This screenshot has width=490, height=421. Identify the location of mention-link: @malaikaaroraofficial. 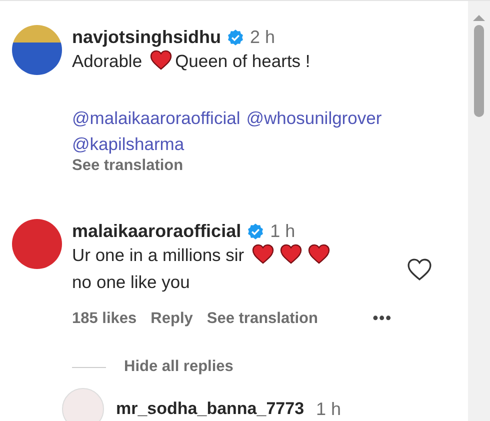
(156, 118).